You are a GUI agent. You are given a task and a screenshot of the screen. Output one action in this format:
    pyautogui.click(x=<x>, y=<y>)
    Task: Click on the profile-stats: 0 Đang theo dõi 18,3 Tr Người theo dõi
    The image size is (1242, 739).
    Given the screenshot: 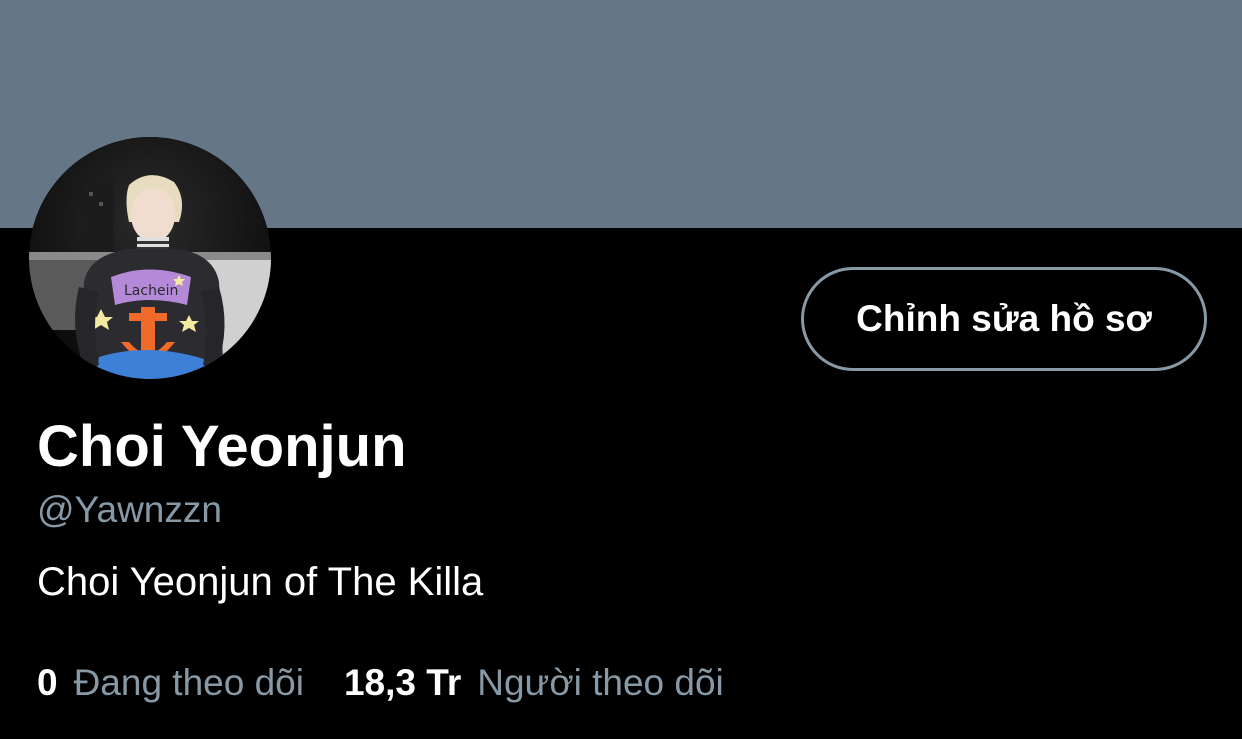 What is the action you would take?
    pyautogui.click(x=380, y=683)
    